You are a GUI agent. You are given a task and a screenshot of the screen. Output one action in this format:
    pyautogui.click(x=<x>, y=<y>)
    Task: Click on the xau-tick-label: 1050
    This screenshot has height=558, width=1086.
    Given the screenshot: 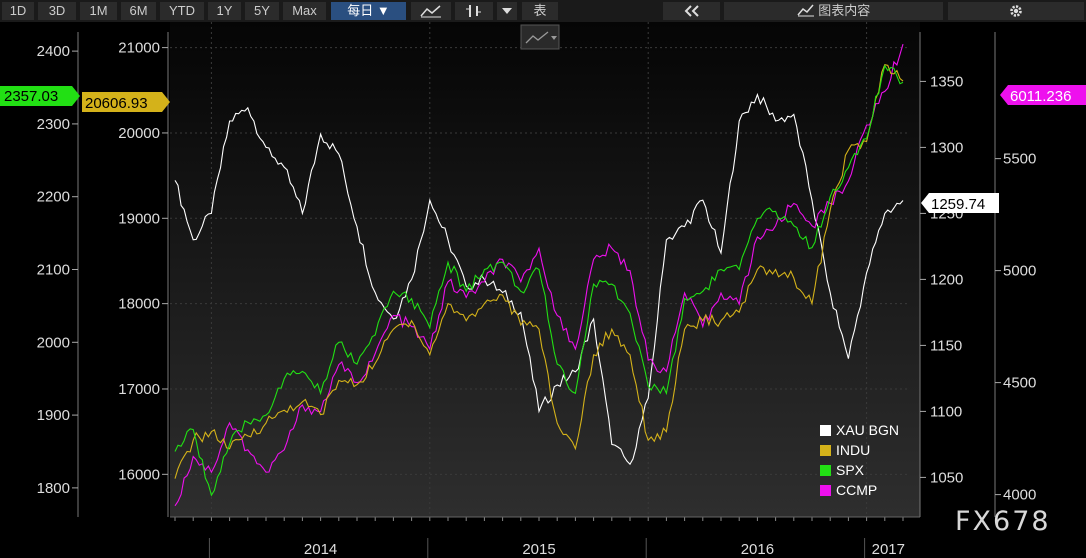 What is the action you would take?
    pyautogui.click(x=946, y=477)
    